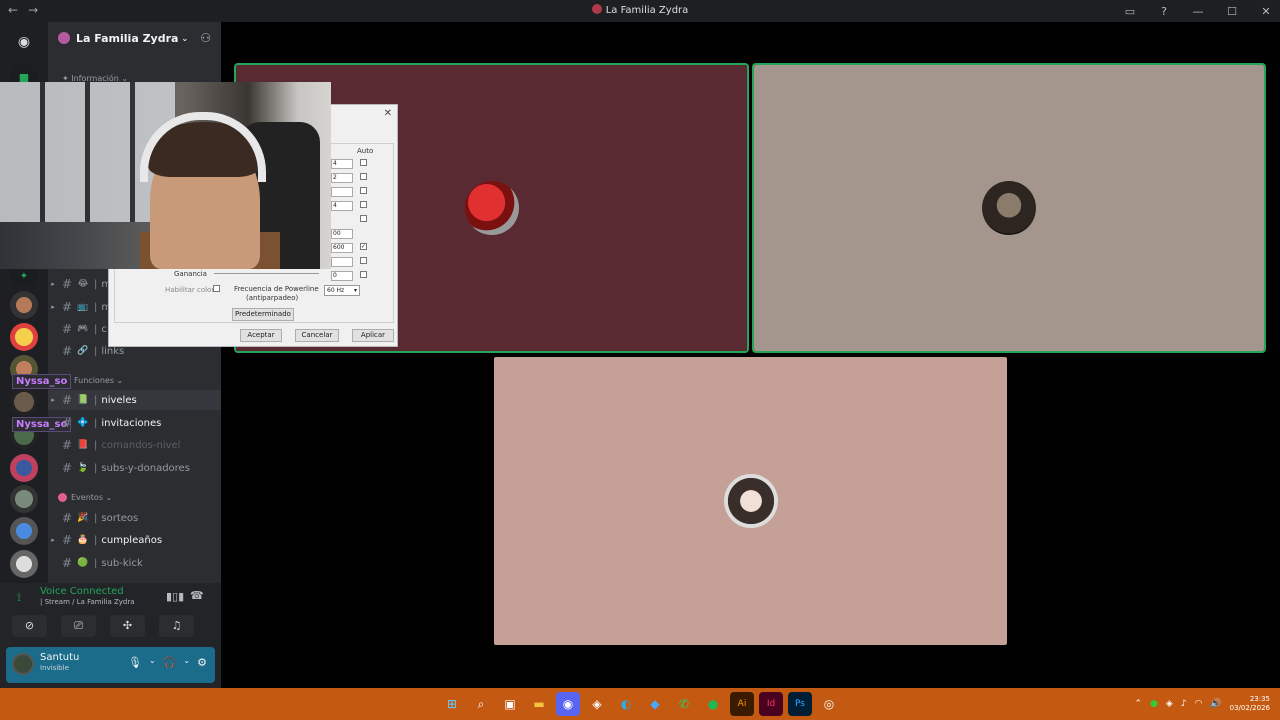 Image resolution: width=1280 pixels, height=720 pixels. I want to click on soundboard-icon: ♫, so click(176, 626).